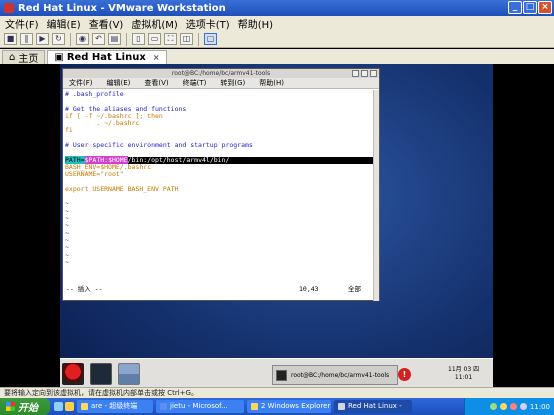  I want to click on security-icon, so click(513, 406).